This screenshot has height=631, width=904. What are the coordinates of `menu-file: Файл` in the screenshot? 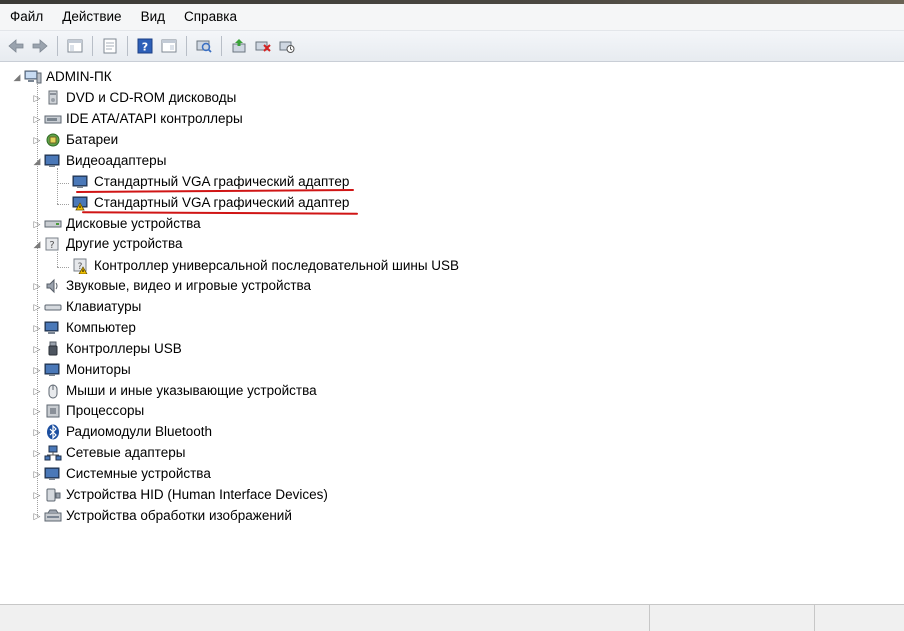 It's located at (26, 17).